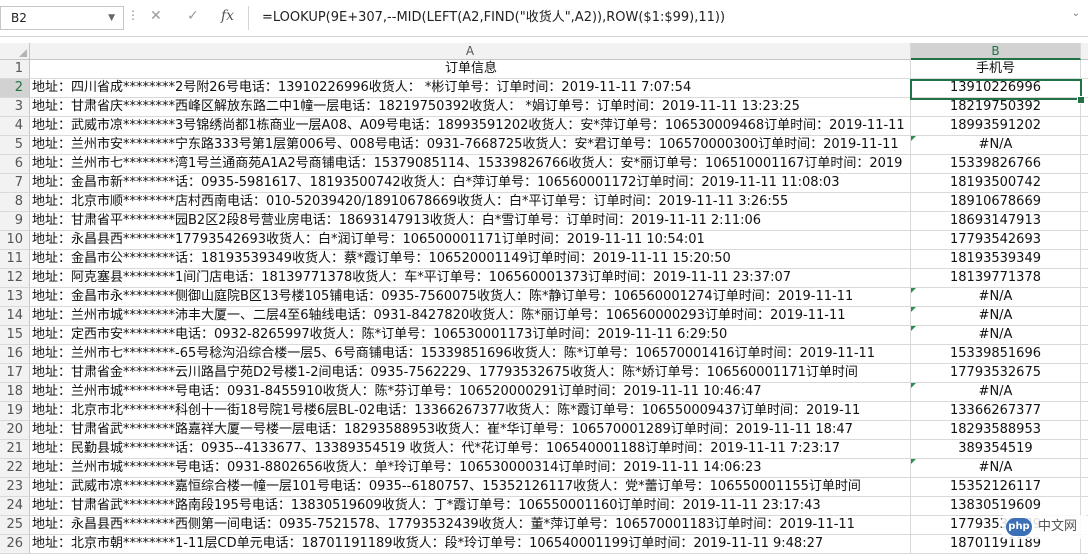  I want to click on column-header-c, so click(1084, 51).